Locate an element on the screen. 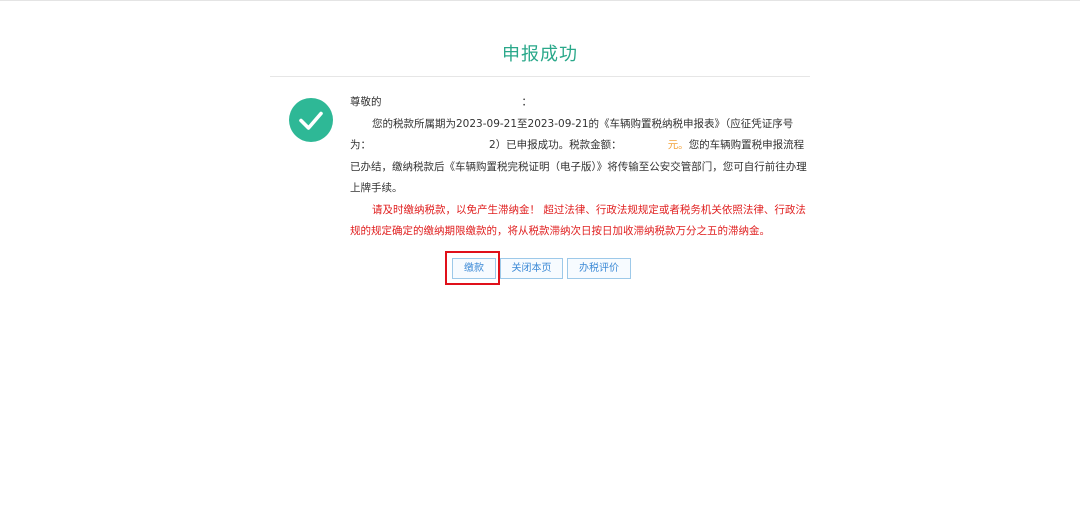 The height and width of the screenshot is (508, 1080). sequence-tail: 2 is located at coordinates (492, 145).